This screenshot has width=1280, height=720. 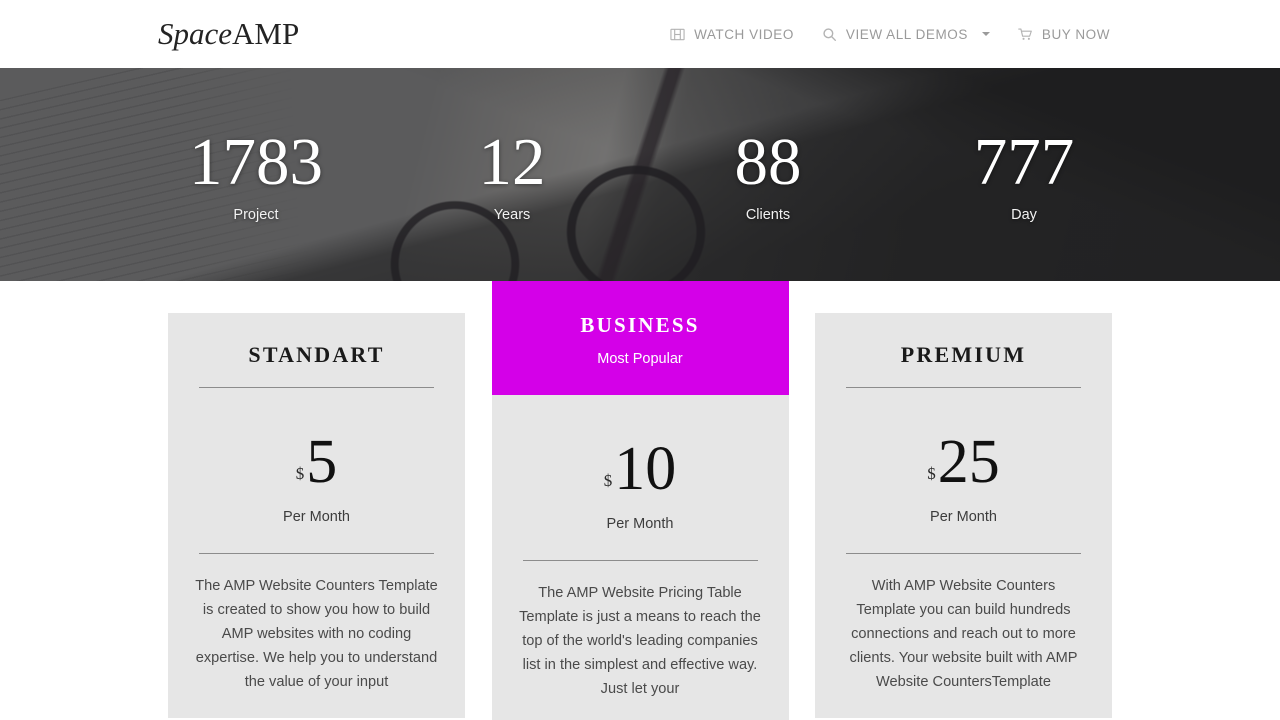 I want to click on brand-logo-part1: Space, so click(x=195, y=33).